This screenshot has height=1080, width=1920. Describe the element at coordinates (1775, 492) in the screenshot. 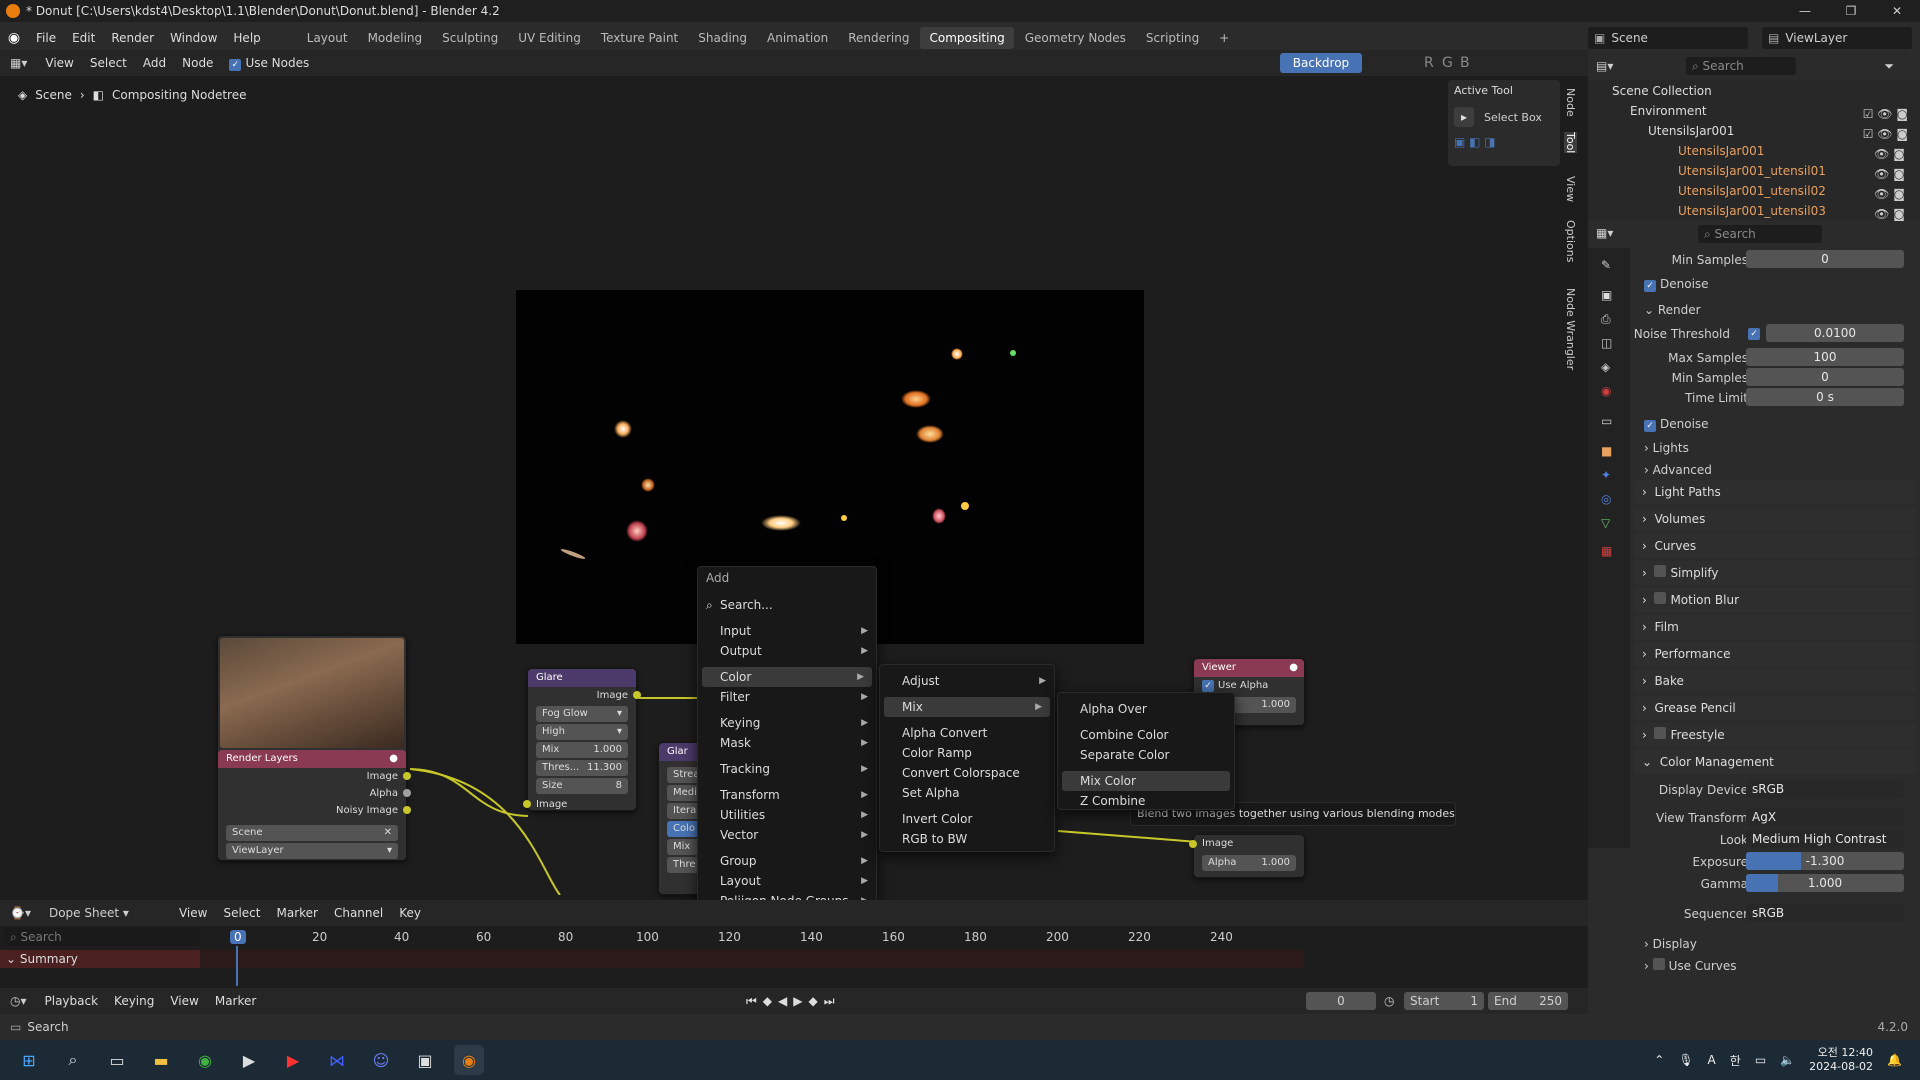

I see `panel-light-paths: › Light Paths` at that location.